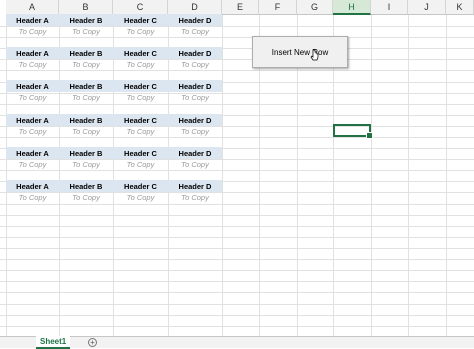 The image size is (474, 349). I want to click on add-sheet-icon: +, so click(92, 342).